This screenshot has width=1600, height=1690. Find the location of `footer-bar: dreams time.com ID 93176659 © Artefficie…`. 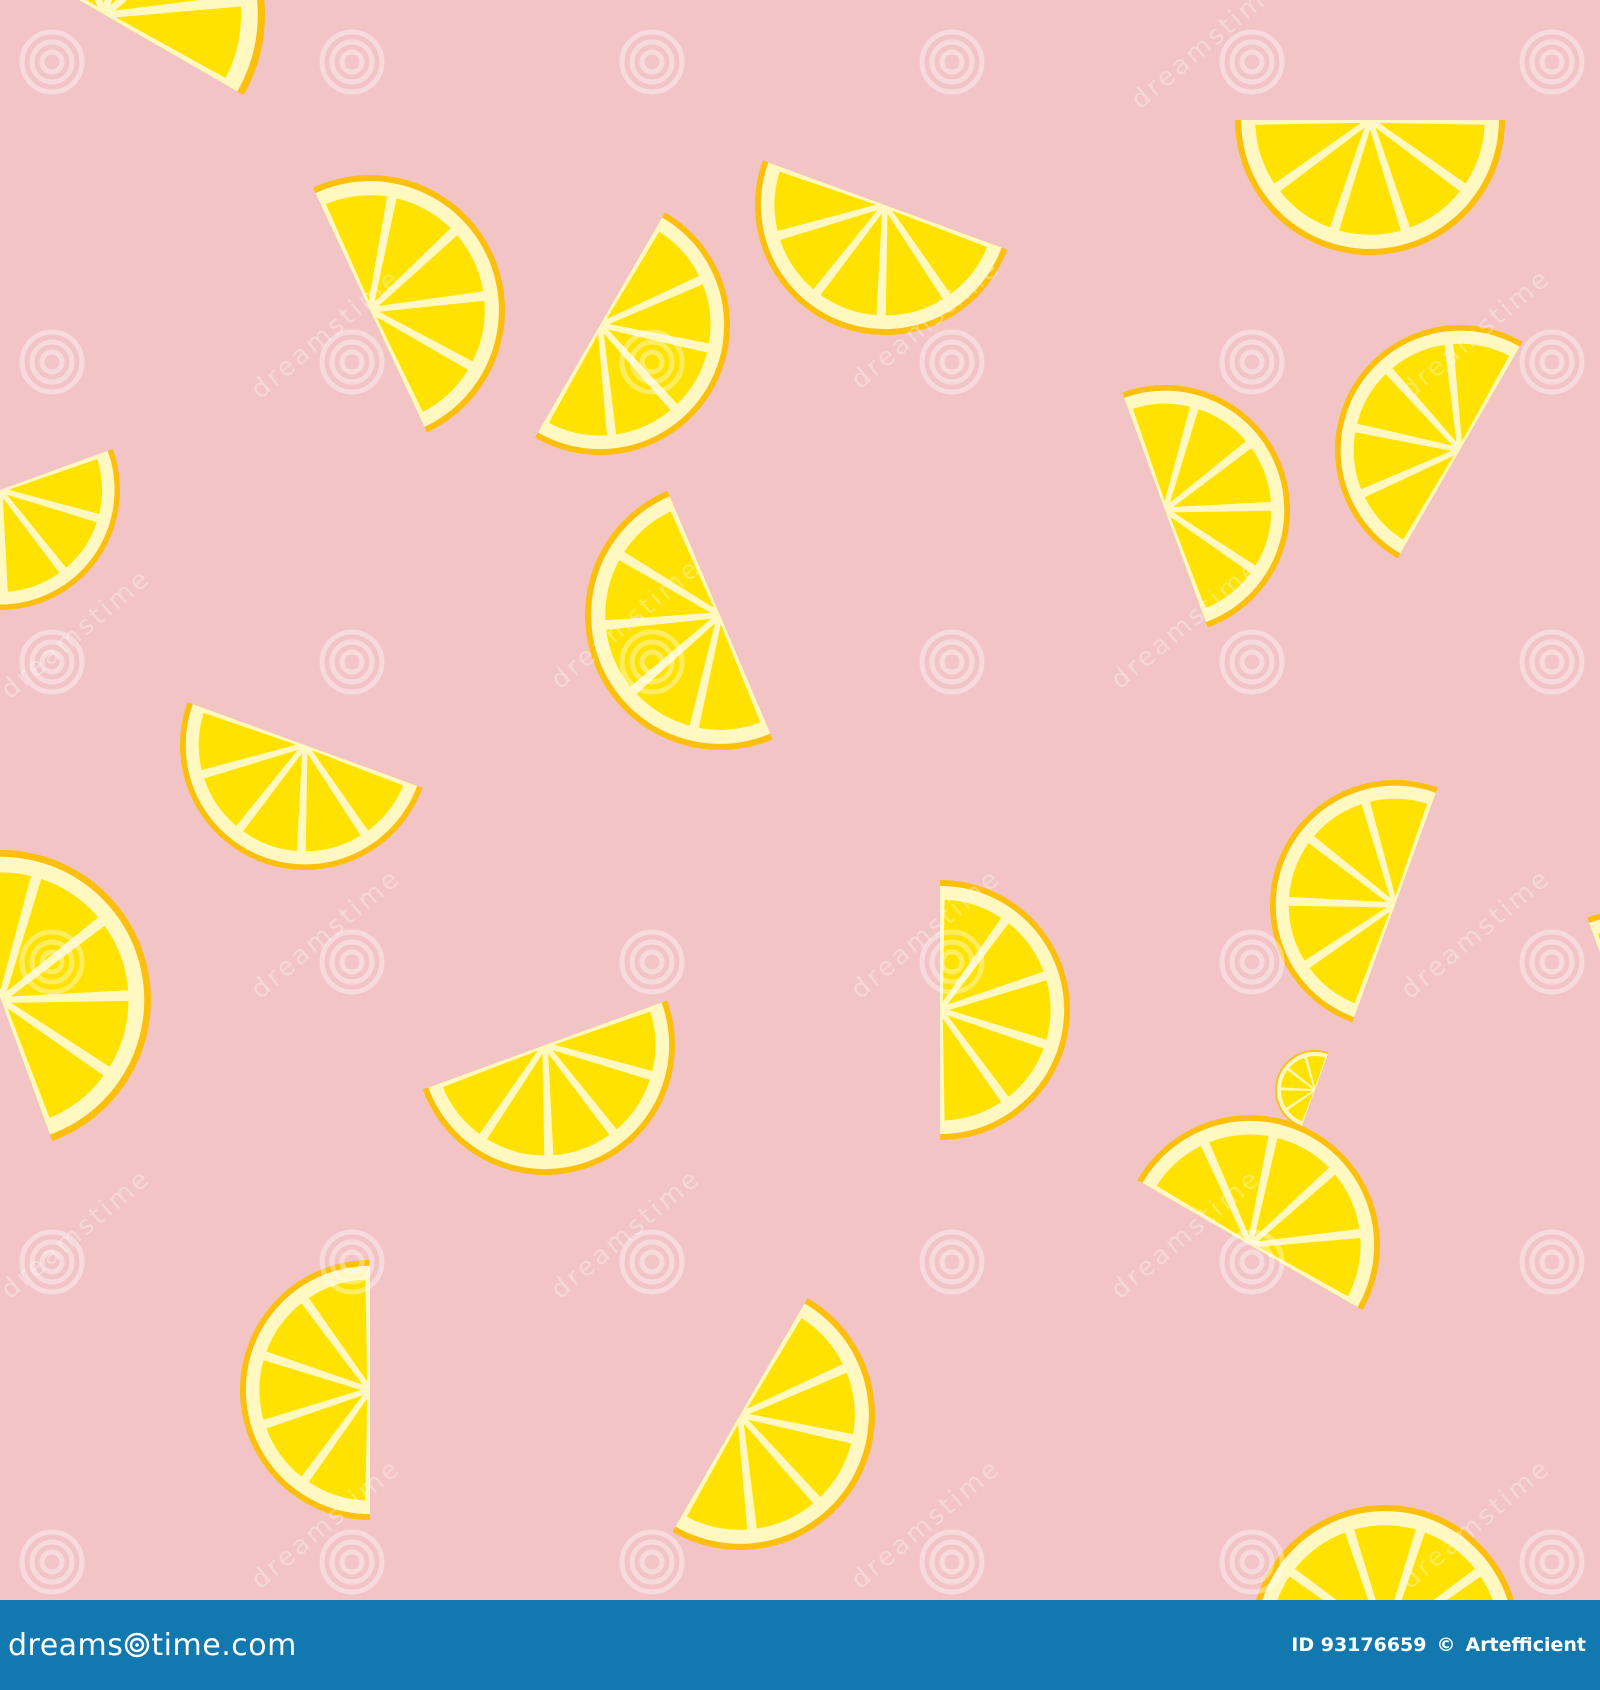

footer-bar: dreams time.com ID 93176659 © Artefficie… is located at coordinates (800, 1645).